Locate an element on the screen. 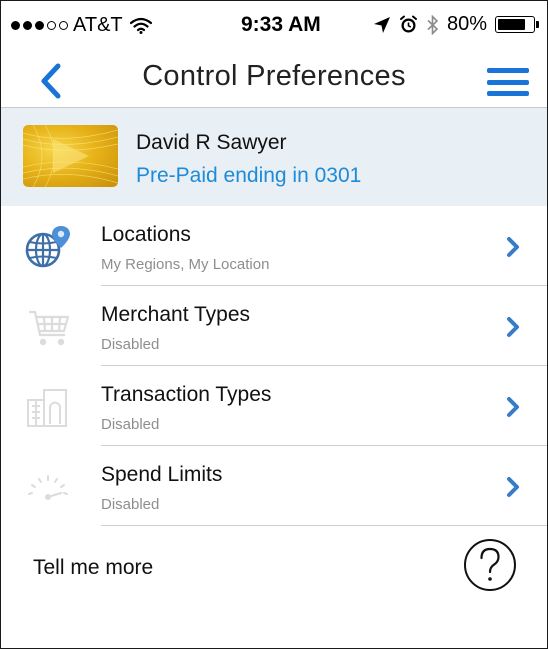  shopping-cart-icon is located at coordinates (49, 328).